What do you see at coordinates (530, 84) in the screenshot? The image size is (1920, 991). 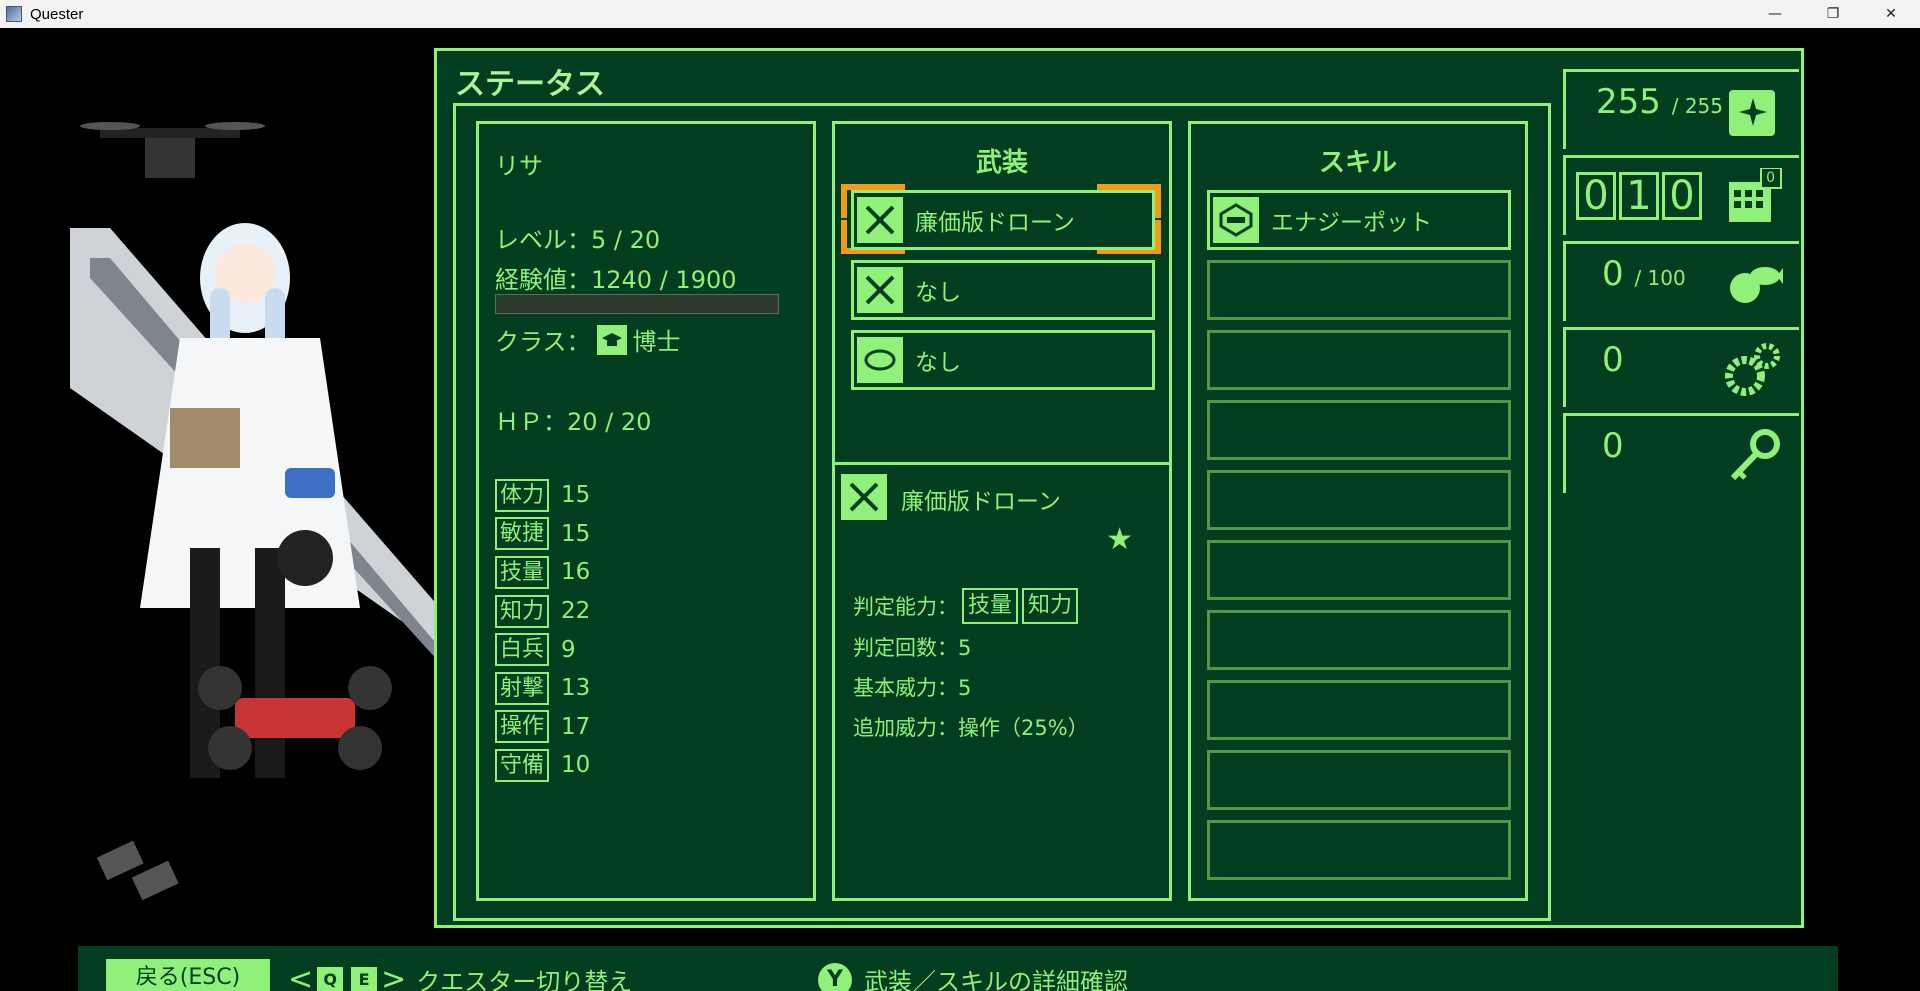 I see `page-title: ステータス` at bounding box center [530, 84].